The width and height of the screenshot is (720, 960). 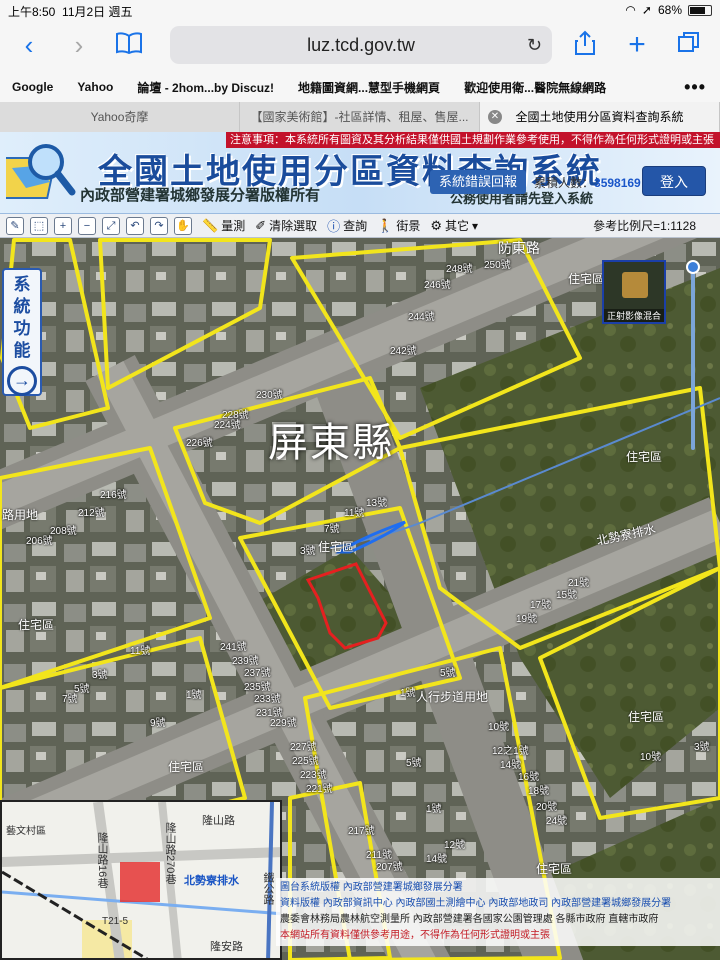 I want to click on zoom-in-icon: +, so click(x=63, y=225).